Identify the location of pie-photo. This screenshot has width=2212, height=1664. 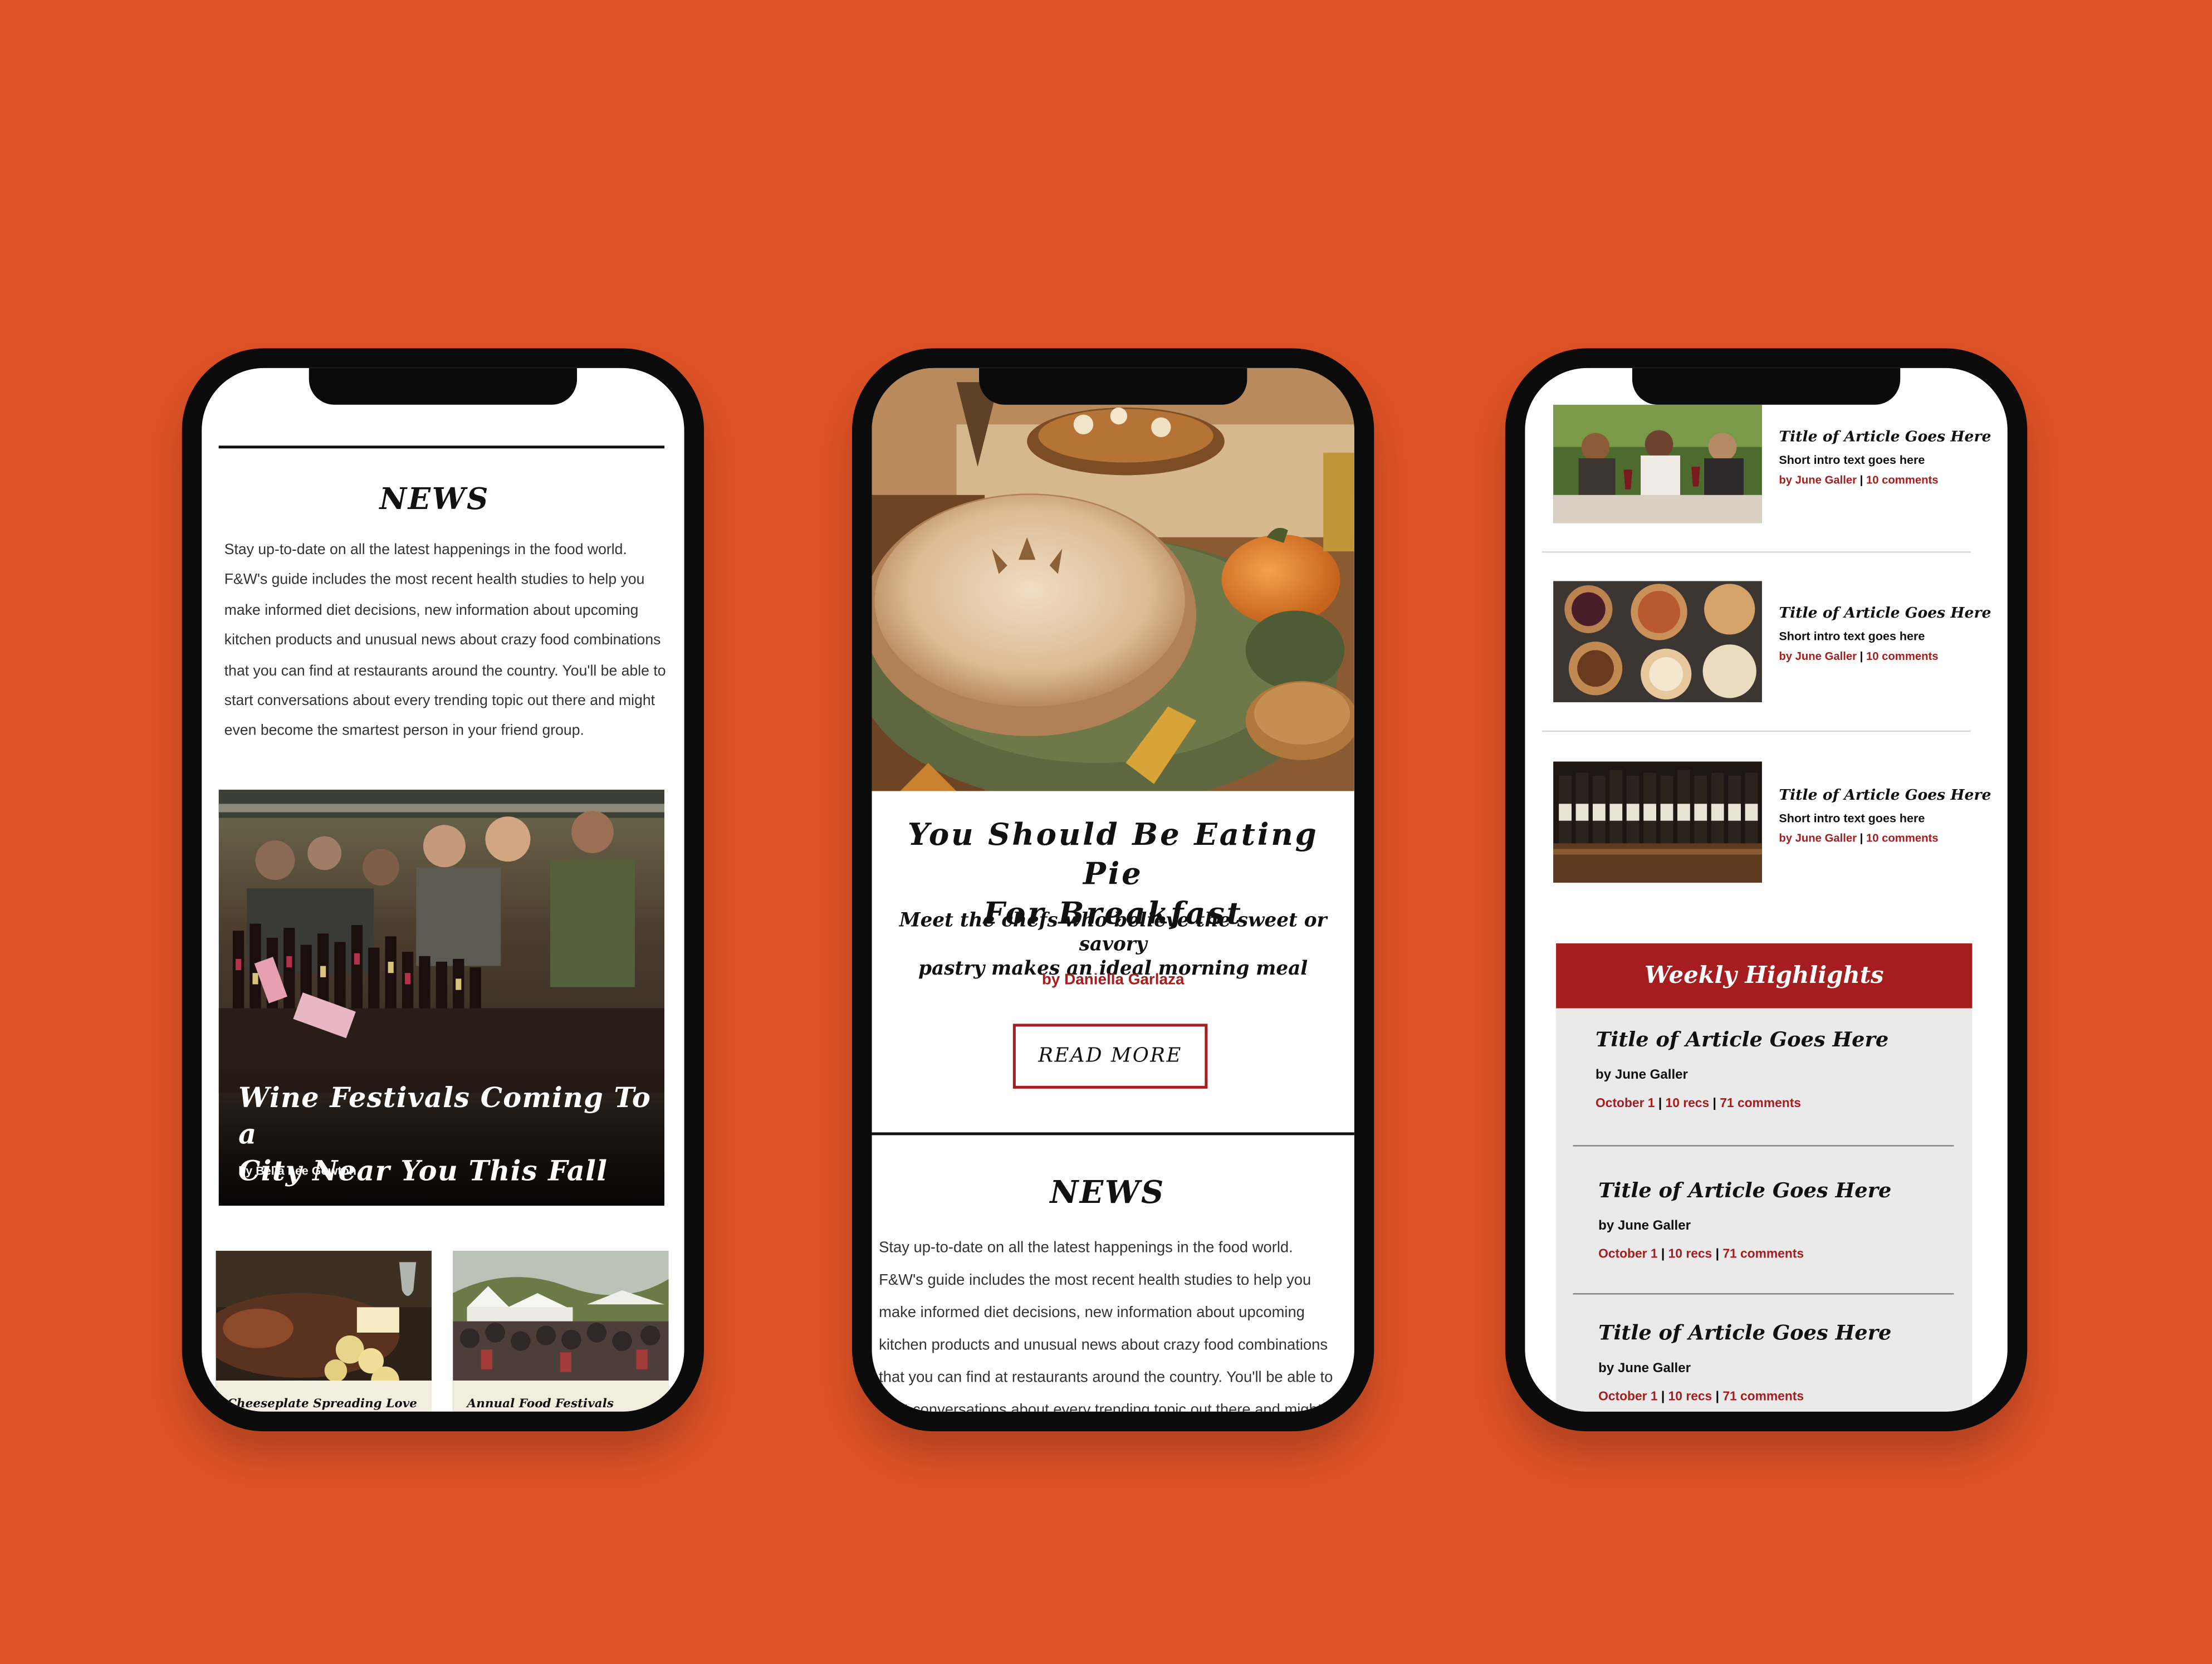
(1113, 579).